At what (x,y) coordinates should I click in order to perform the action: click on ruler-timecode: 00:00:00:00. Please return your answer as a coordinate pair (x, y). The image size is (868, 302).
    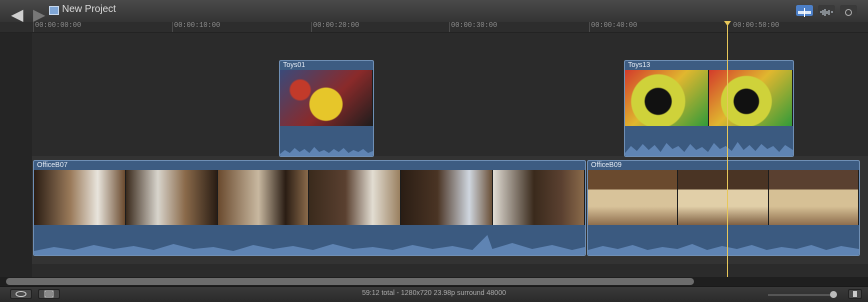
    Looking at the image, I should click on (58, 26).